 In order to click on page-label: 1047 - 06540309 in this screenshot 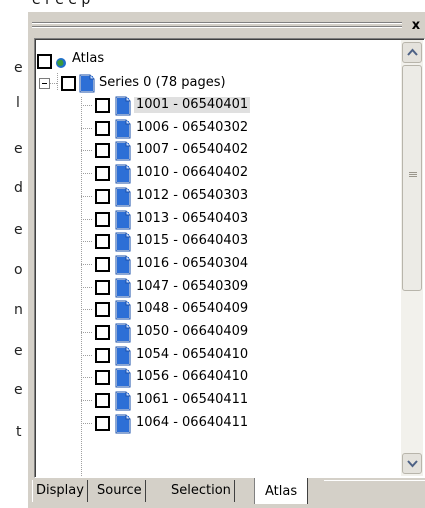, I will do `click(192, 286)`.